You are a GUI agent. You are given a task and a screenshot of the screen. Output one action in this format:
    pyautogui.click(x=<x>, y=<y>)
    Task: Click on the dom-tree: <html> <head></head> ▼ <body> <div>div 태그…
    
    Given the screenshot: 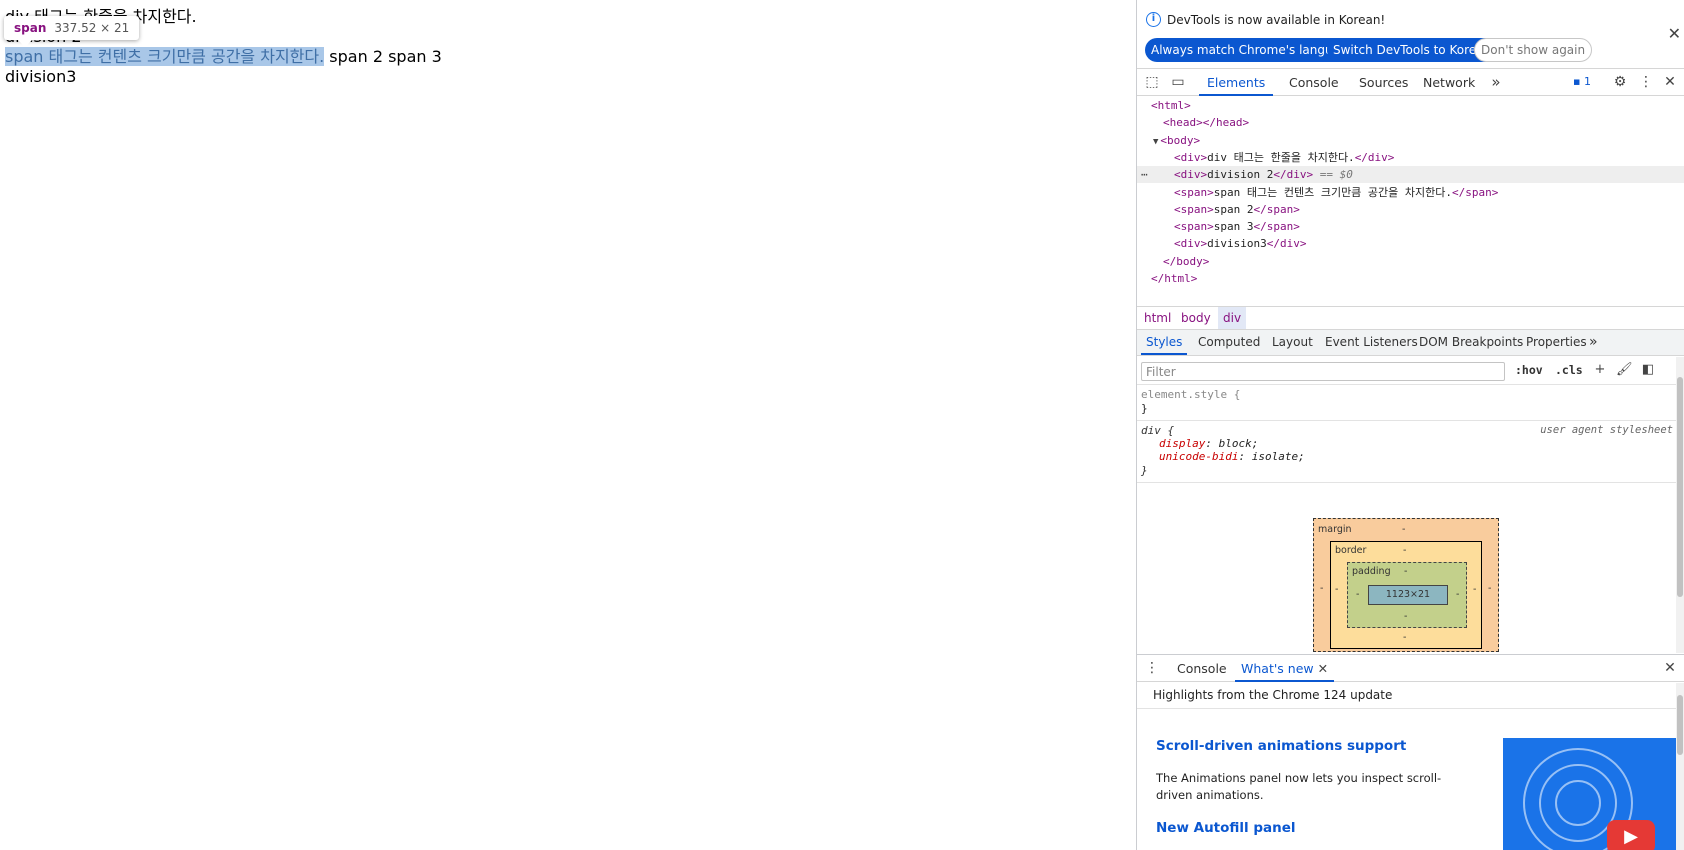 What is the action you would take?
    pyautogui.click(x=1410, y=201)
    